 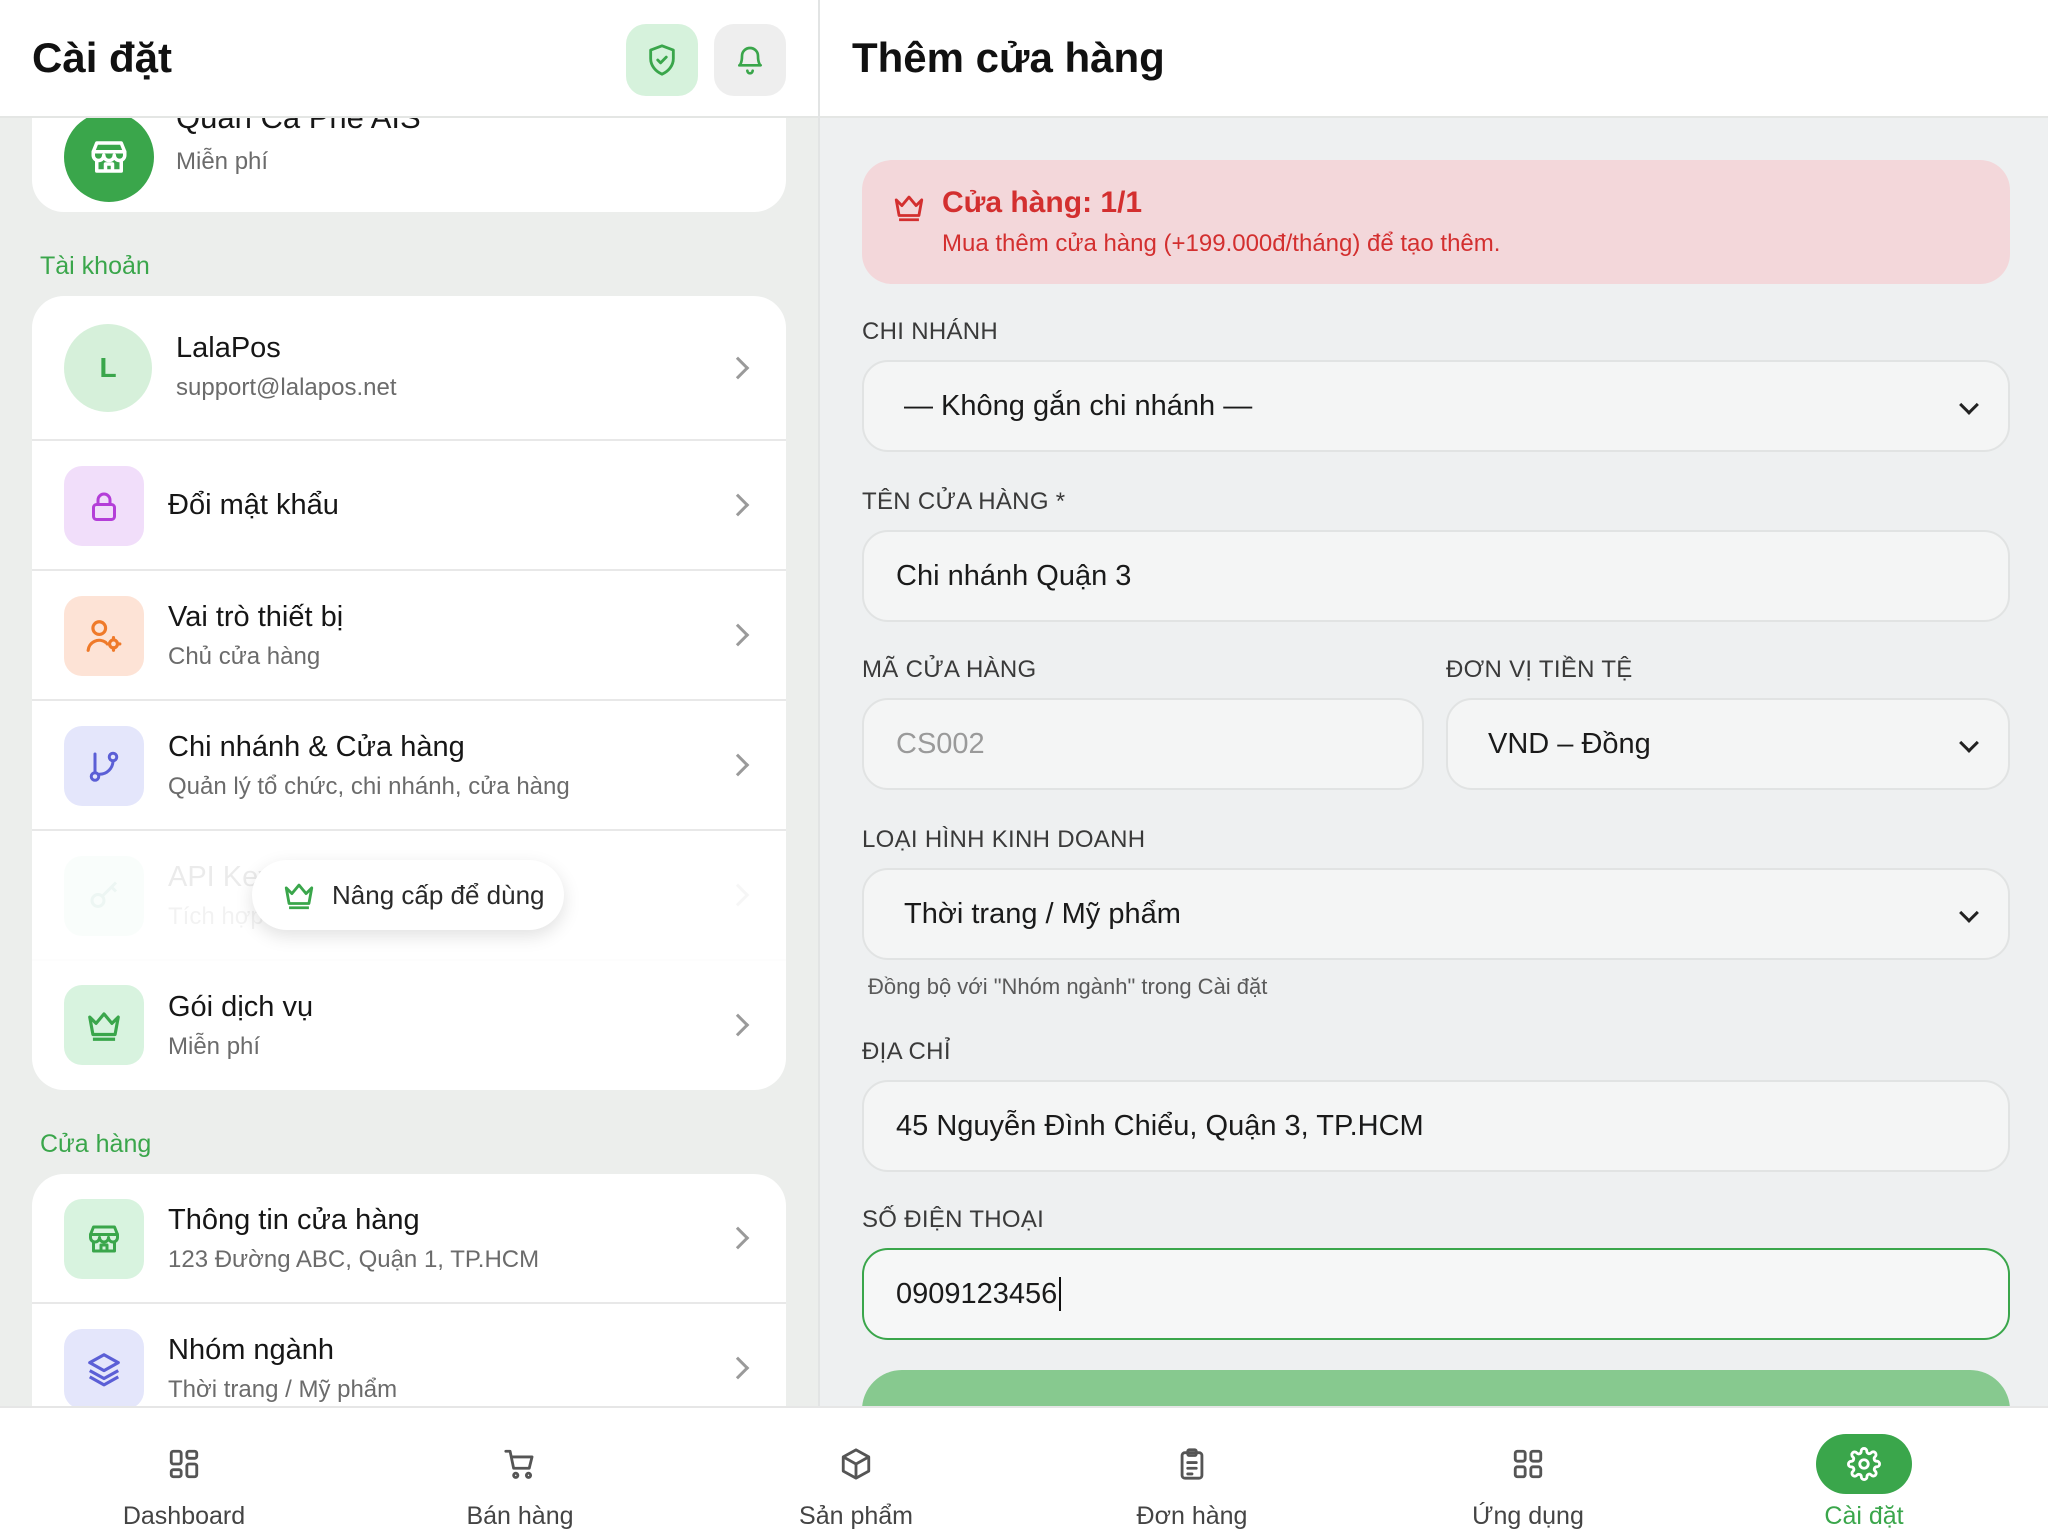 I want to click on change-password-row: Đổi mật khẩu, so click(x=409, y=506).